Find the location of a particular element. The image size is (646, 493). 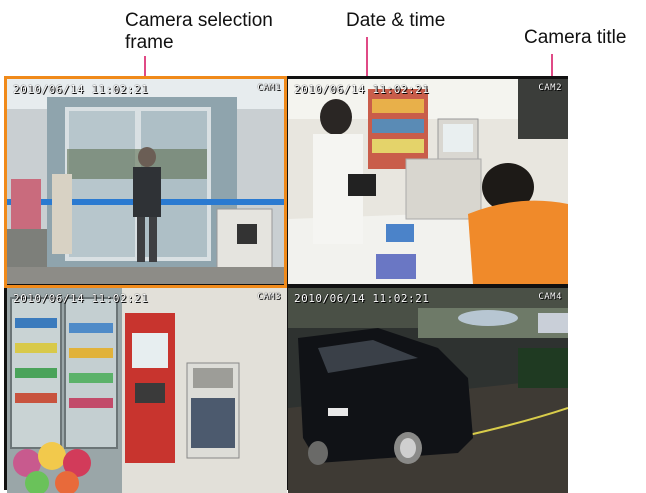

camera-2-timestamp: 2010/06/14 11:02:21 is located at coordinates (362, 89).